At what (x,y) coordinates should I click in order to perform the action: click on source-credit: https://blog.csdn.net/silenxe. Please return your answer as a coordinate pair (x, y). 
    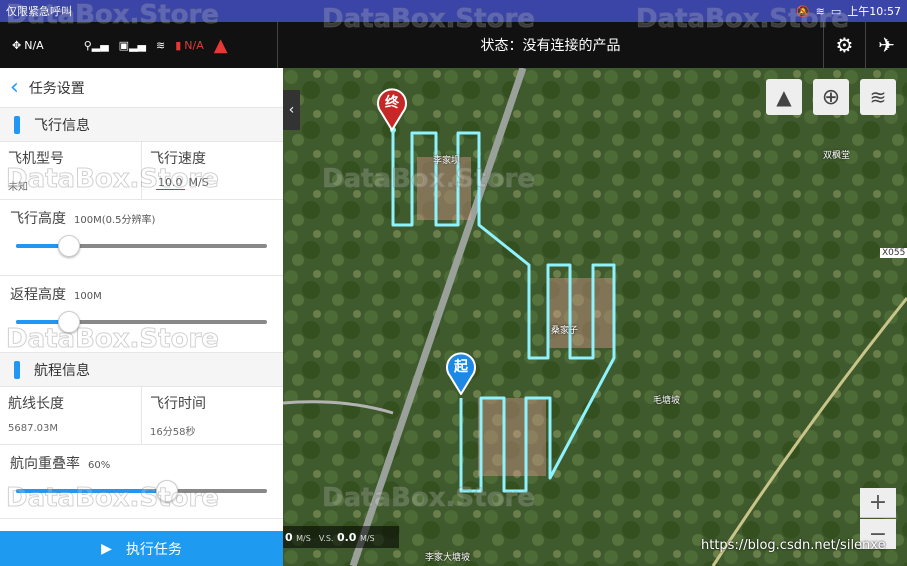
    Looking at the image, I should click on (793, 545).